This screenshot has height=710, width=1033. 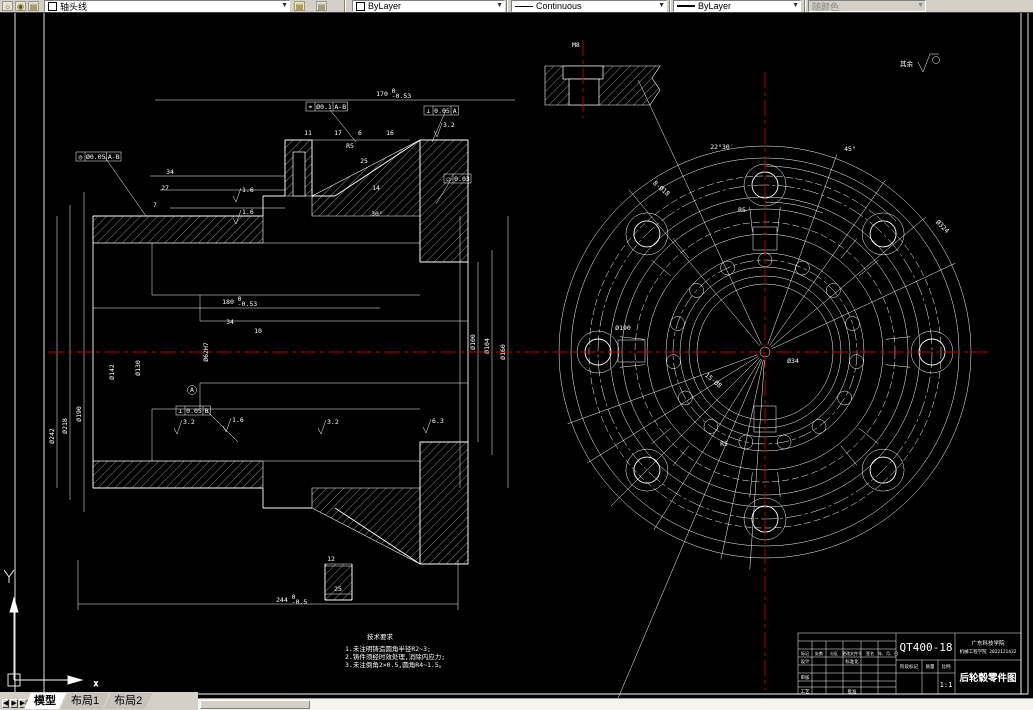 I want to click on gdt-datum: A, so click(x=455, y=111).